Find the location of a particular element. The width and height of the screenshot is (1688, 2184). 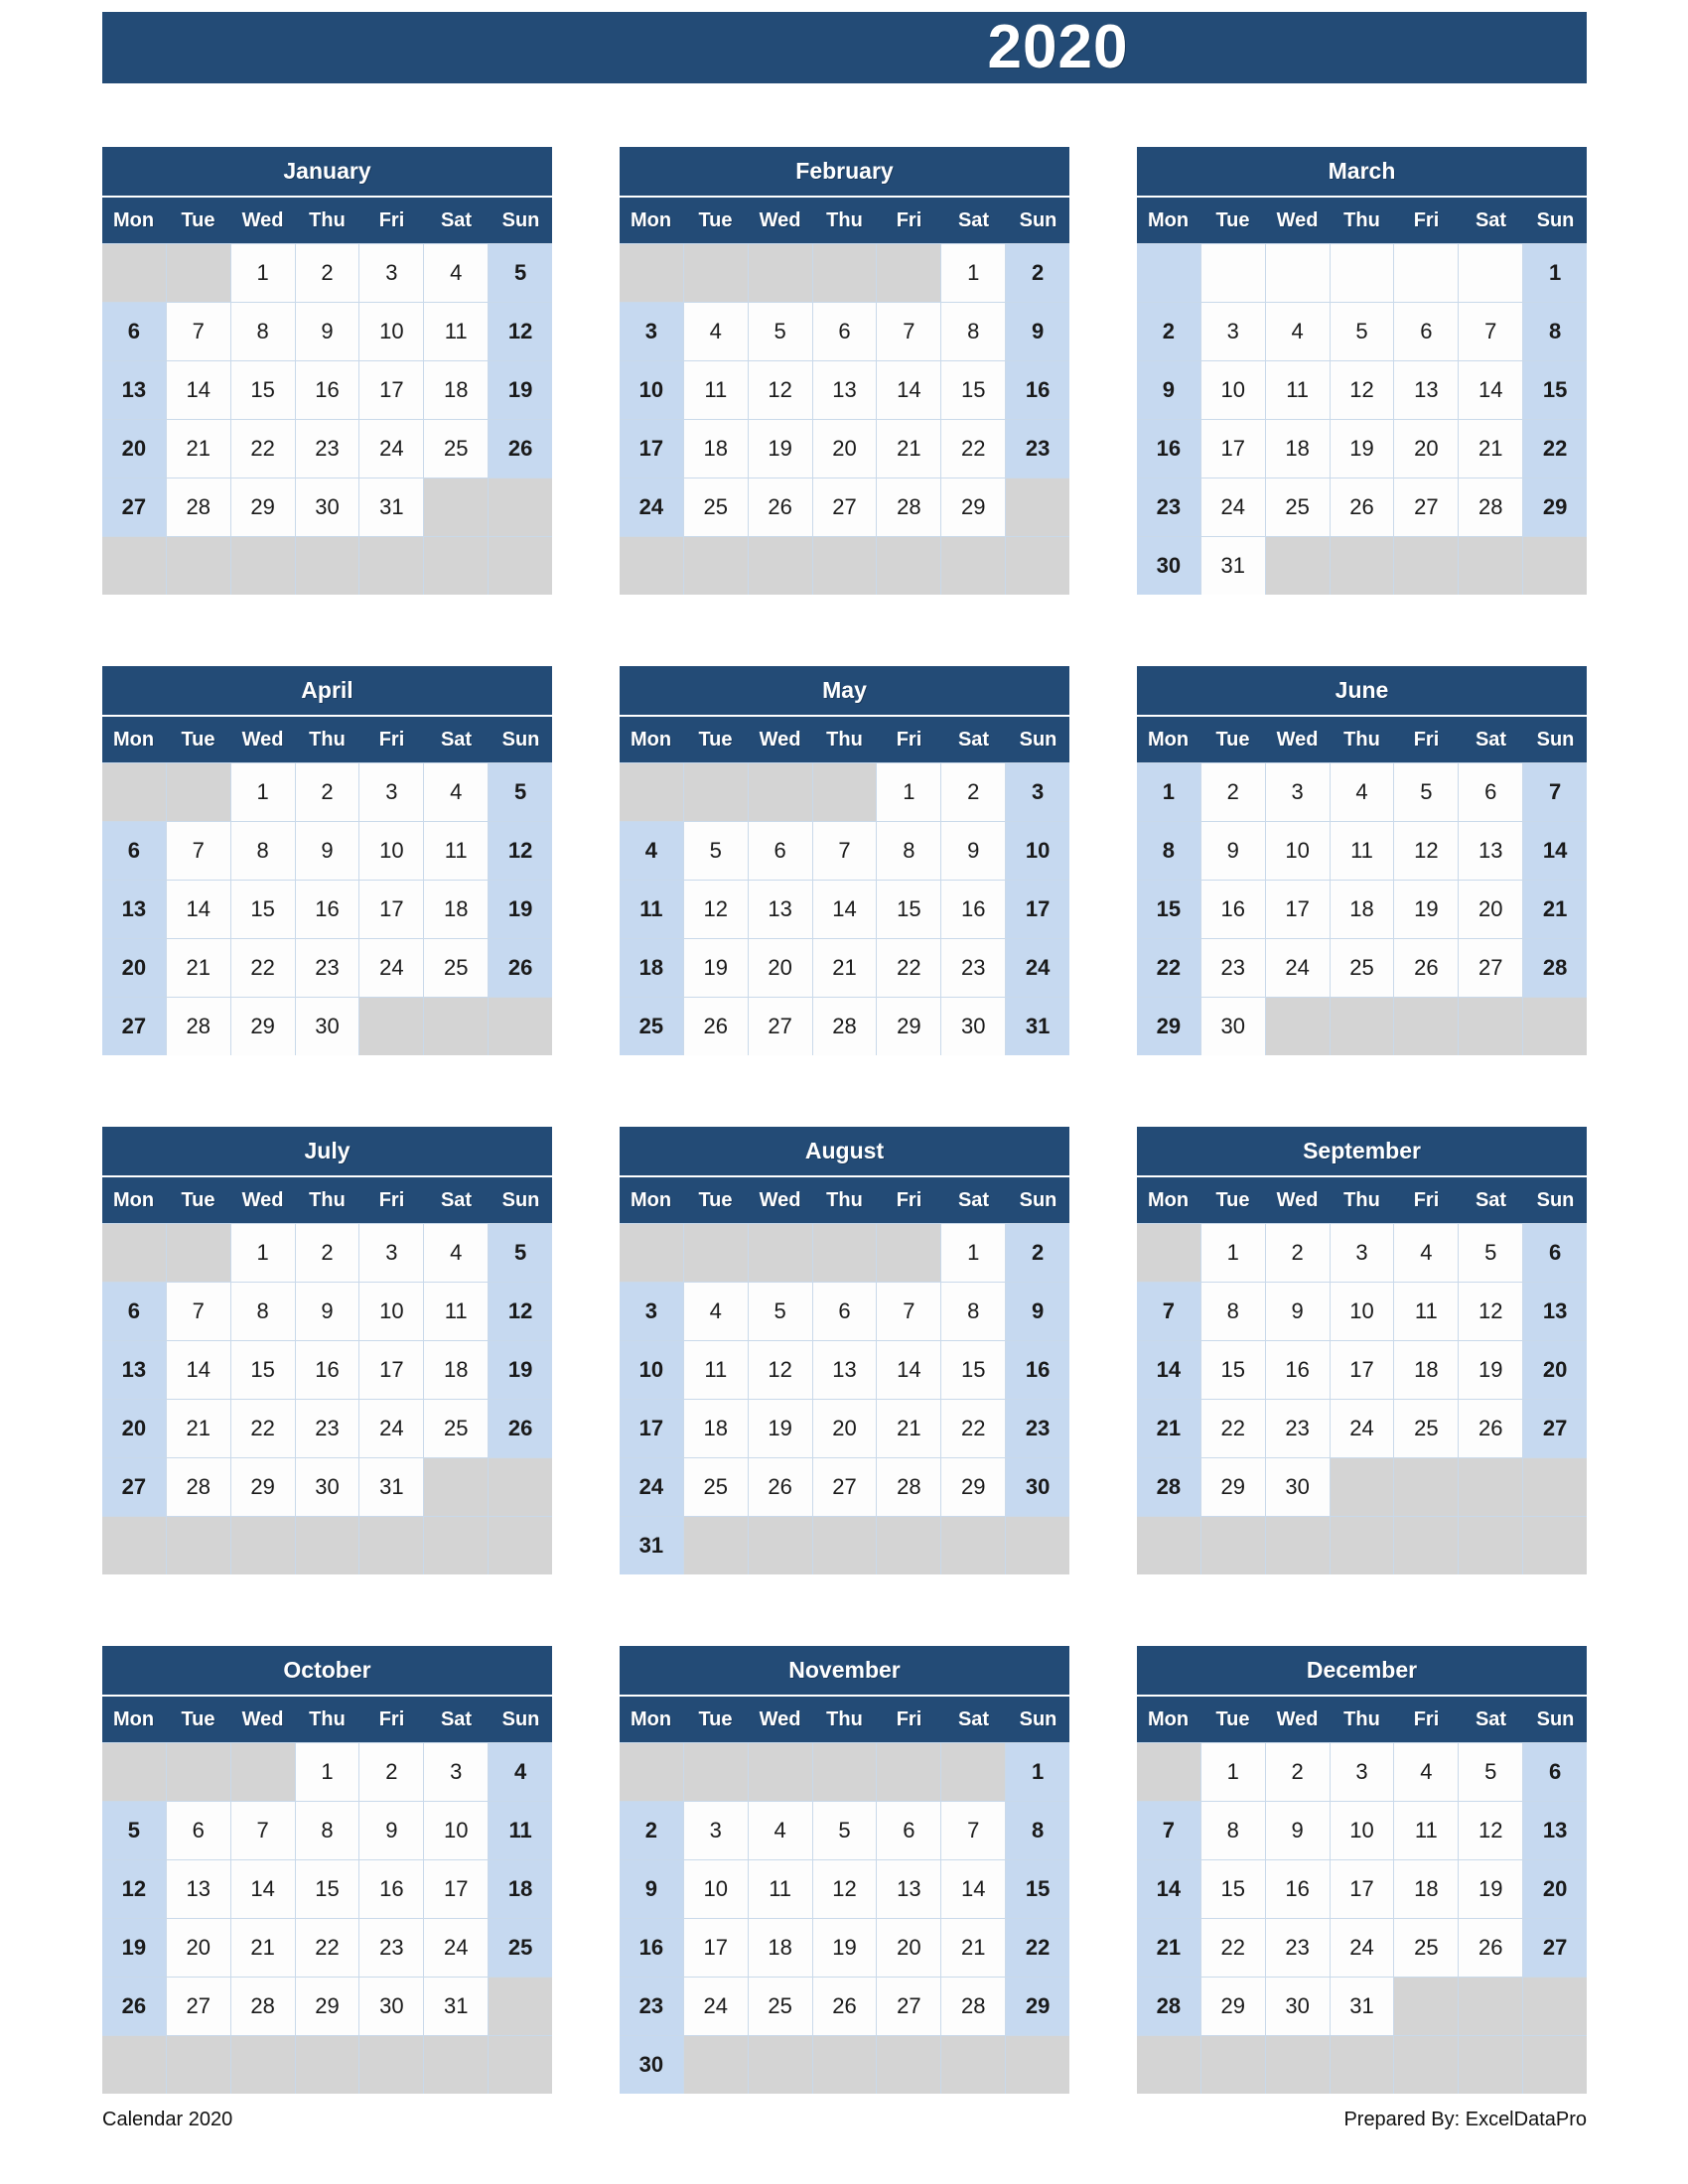

day-cell: 31 is located at coordinates (391, 507).